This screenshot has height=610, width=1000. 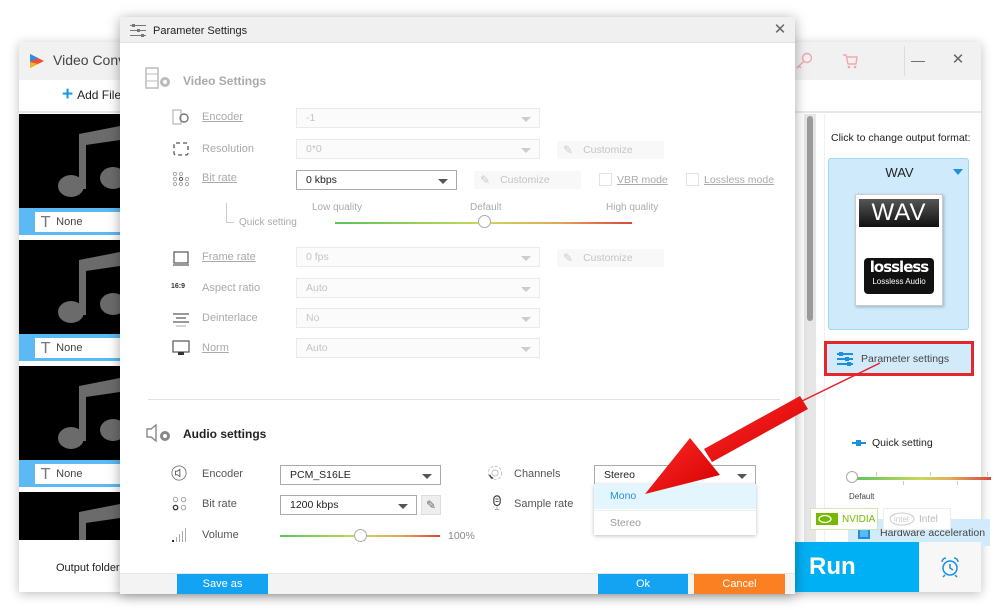 I want to click on alarm-button, so click(x=950, y=567).